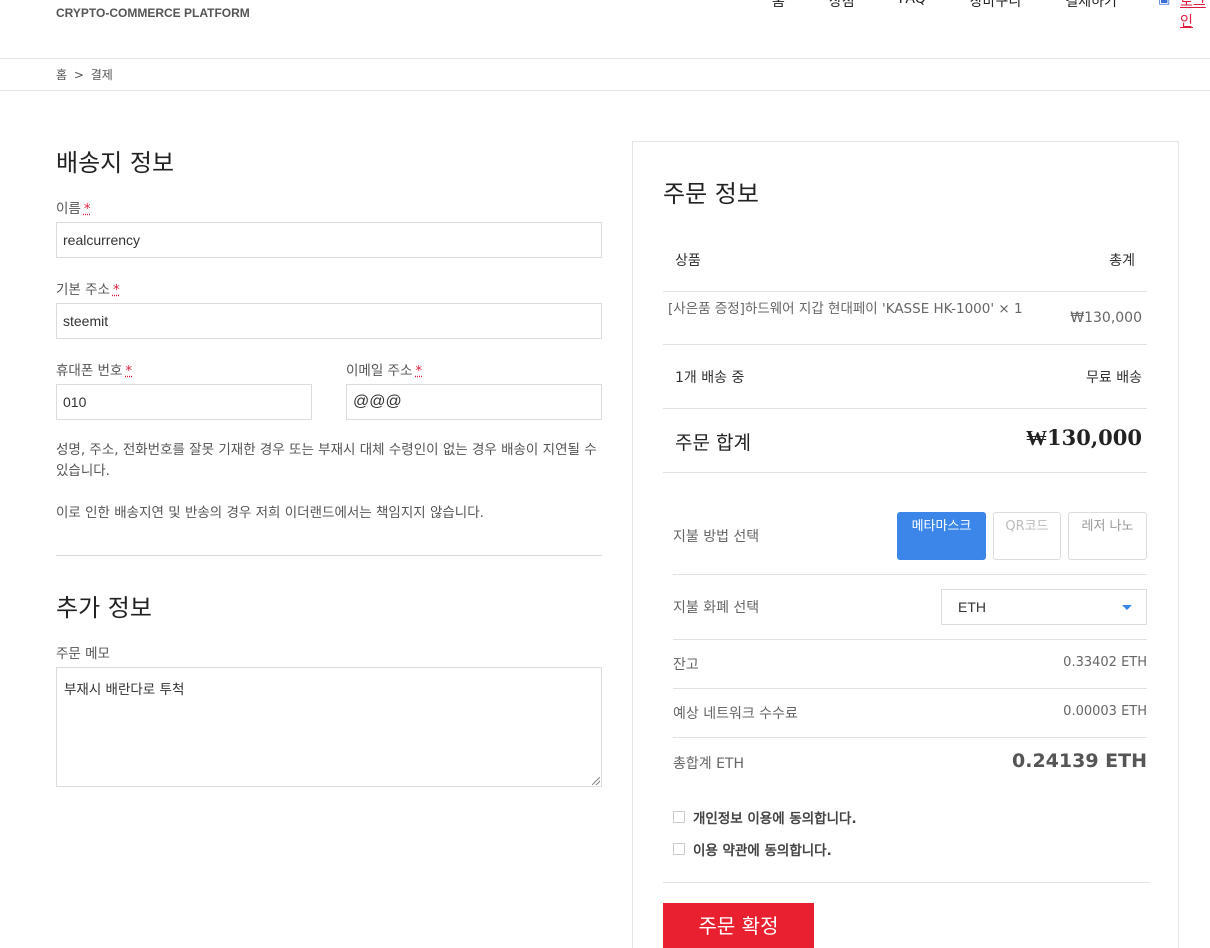  I want to click on nav-item-shop: 상점, so click(842, 5).